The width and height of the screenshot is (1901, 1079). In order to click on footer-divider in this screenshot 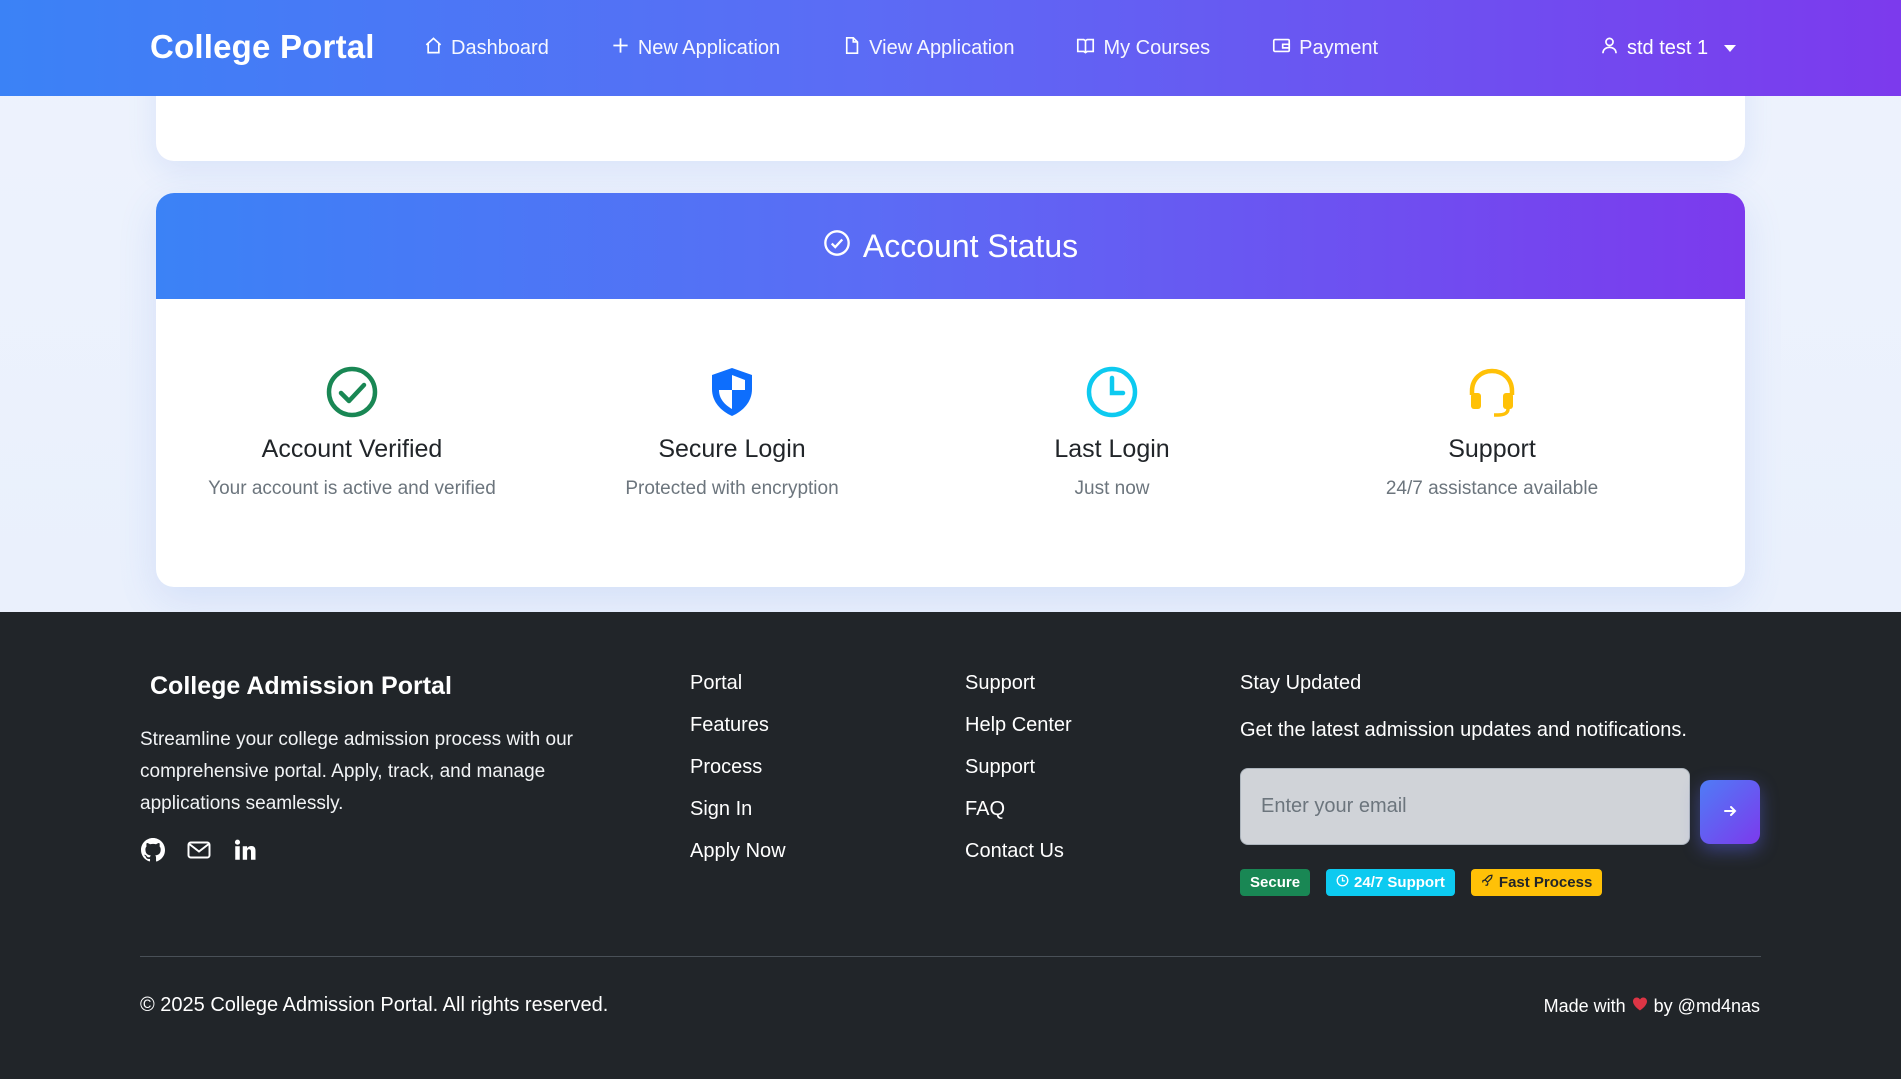, I will do `click(950, 956)`.